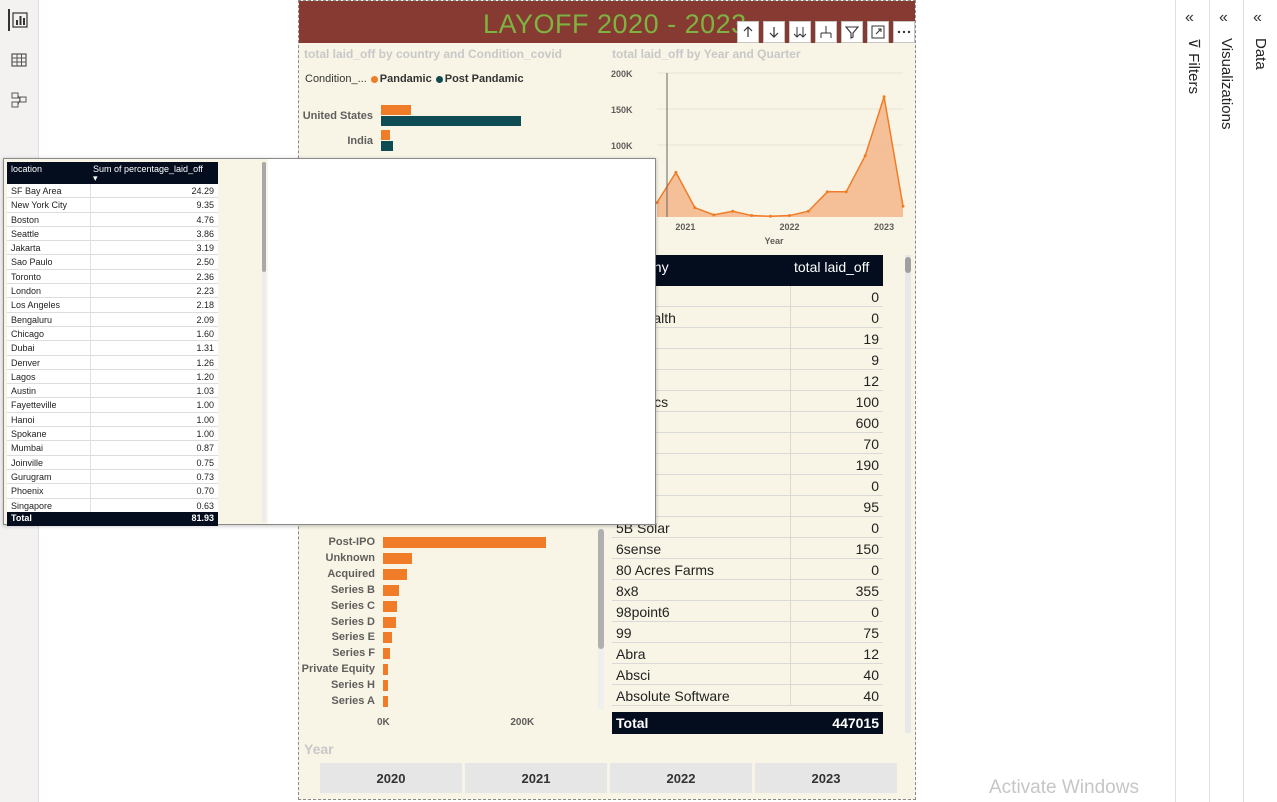 This screenshot has height=802, width=1277. What do you see at coordinates (808, 211) in the screenshot?
I see `data-point-2022-q1` at bounding box center [808, 211].